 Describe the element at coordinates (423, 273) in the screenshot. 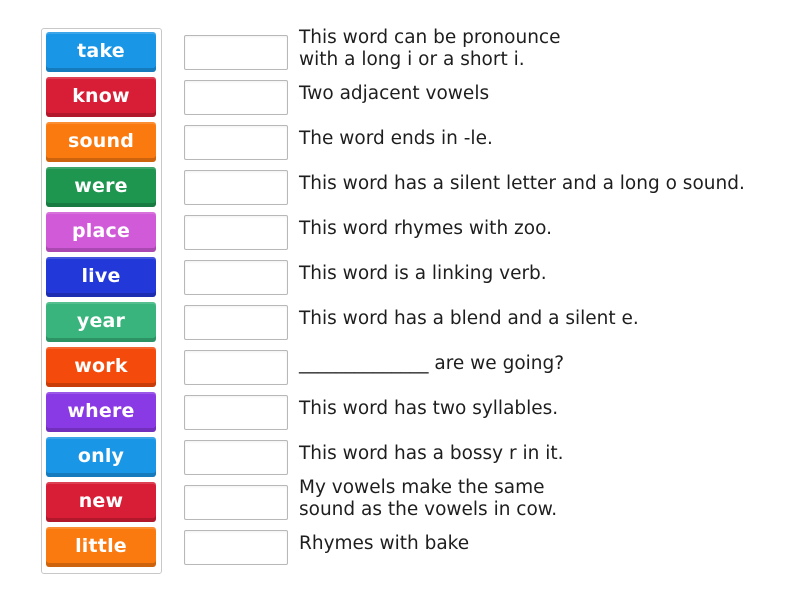

I see `clue-text: This word is a linking verb.` at that location.